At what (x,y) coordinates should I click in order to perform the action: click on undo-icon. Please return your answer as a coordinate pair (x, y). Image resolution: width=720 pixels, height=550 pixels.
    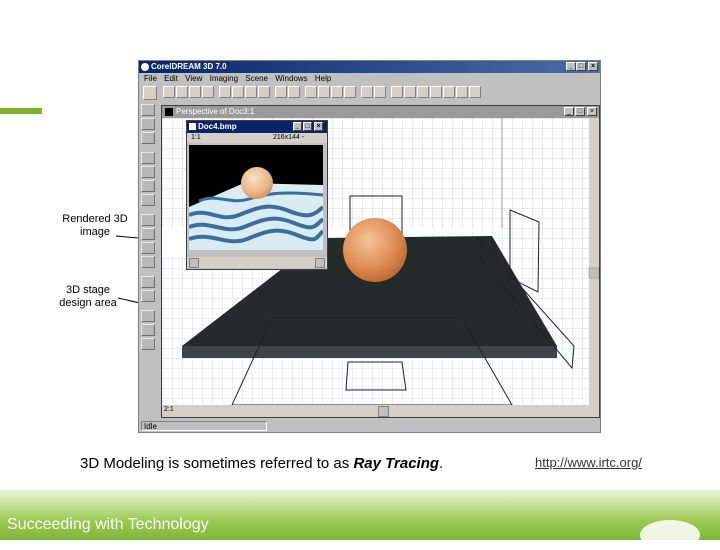
    Looking at the image, I should click on (264, 92).